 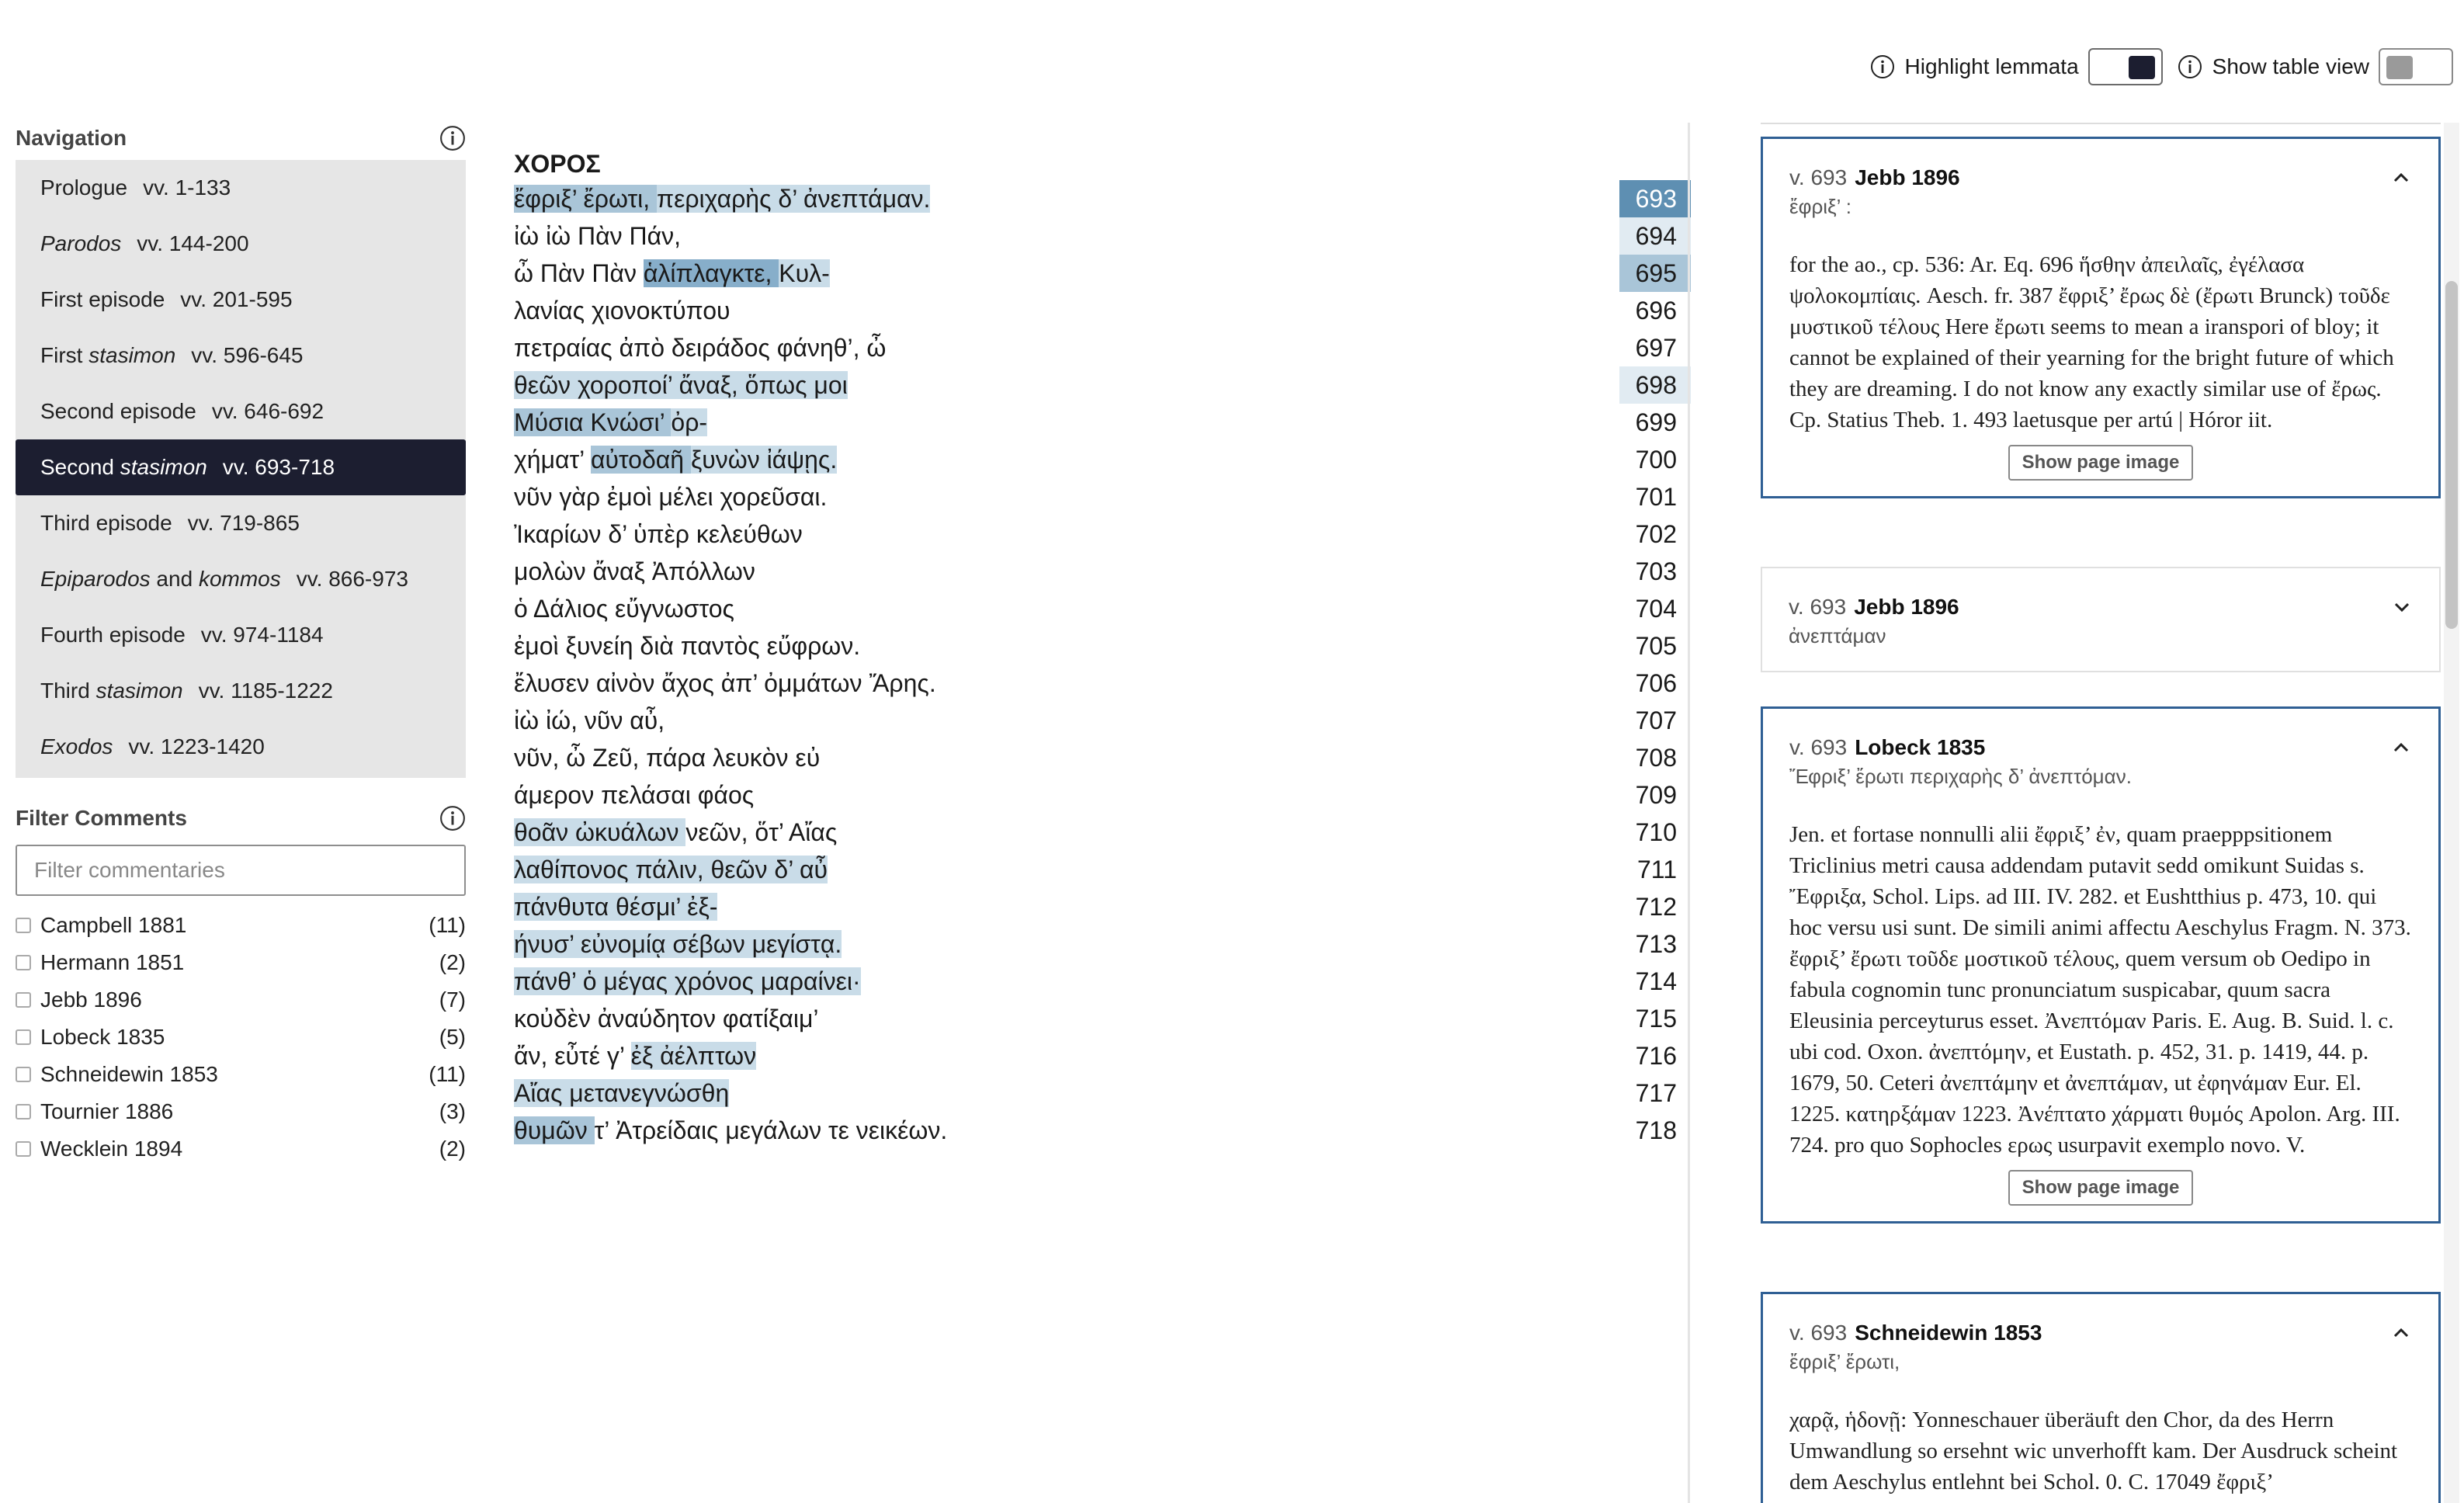 What do you see at coordinates (693, 1055) in the screenshot?
I see `lemma-highlight: ἐξ ἀέλπτων` at bounding box center [693, 1055].